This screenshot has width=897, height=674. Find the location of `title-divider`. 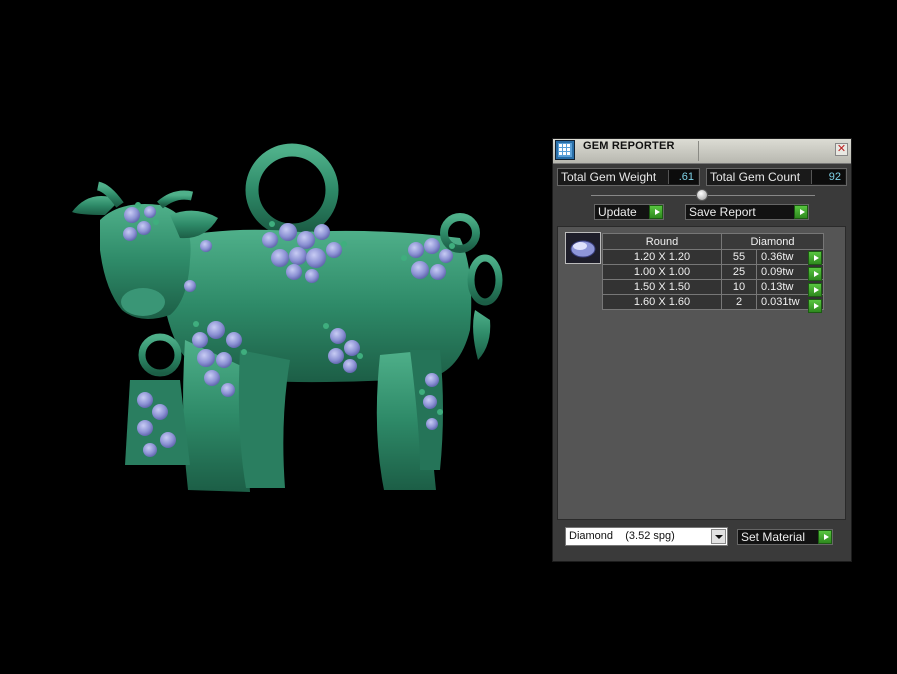

title-divider is located at coordinates (698, 151).